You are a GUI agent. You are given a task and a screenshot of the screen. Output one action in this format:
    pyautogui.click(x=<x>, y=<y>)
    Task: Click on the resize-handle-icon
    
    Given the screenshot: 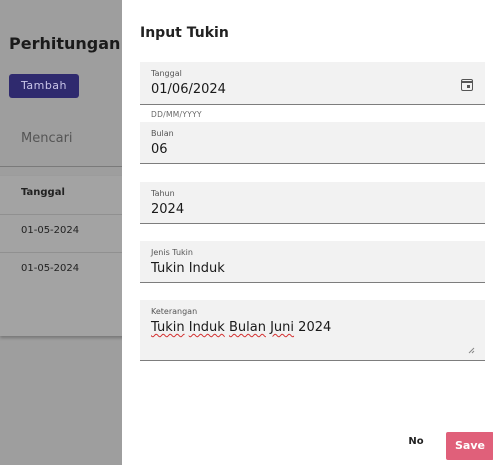 What is the action you would take?
    pyautogui.click(x=471, y=350)
    